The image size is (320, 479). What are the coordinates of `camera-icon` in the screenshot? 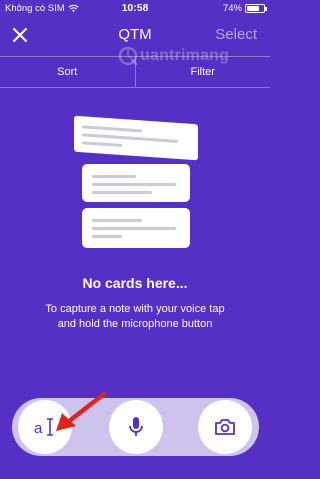 It's located at (225, 427).